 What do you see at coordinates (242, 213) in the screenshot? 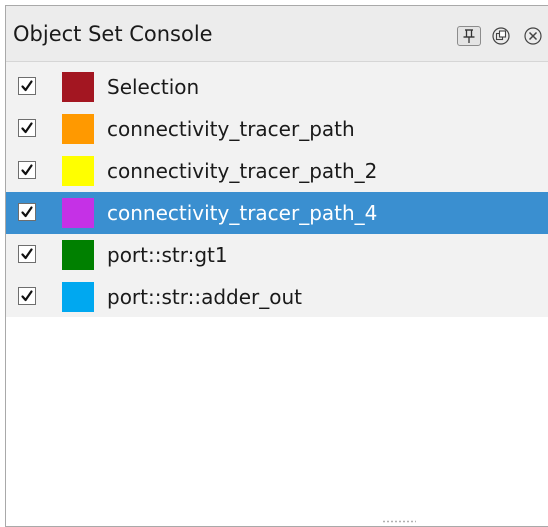
I see `object-set-label: connectivity_tracer_path_4` at bounding box center [242, 213].